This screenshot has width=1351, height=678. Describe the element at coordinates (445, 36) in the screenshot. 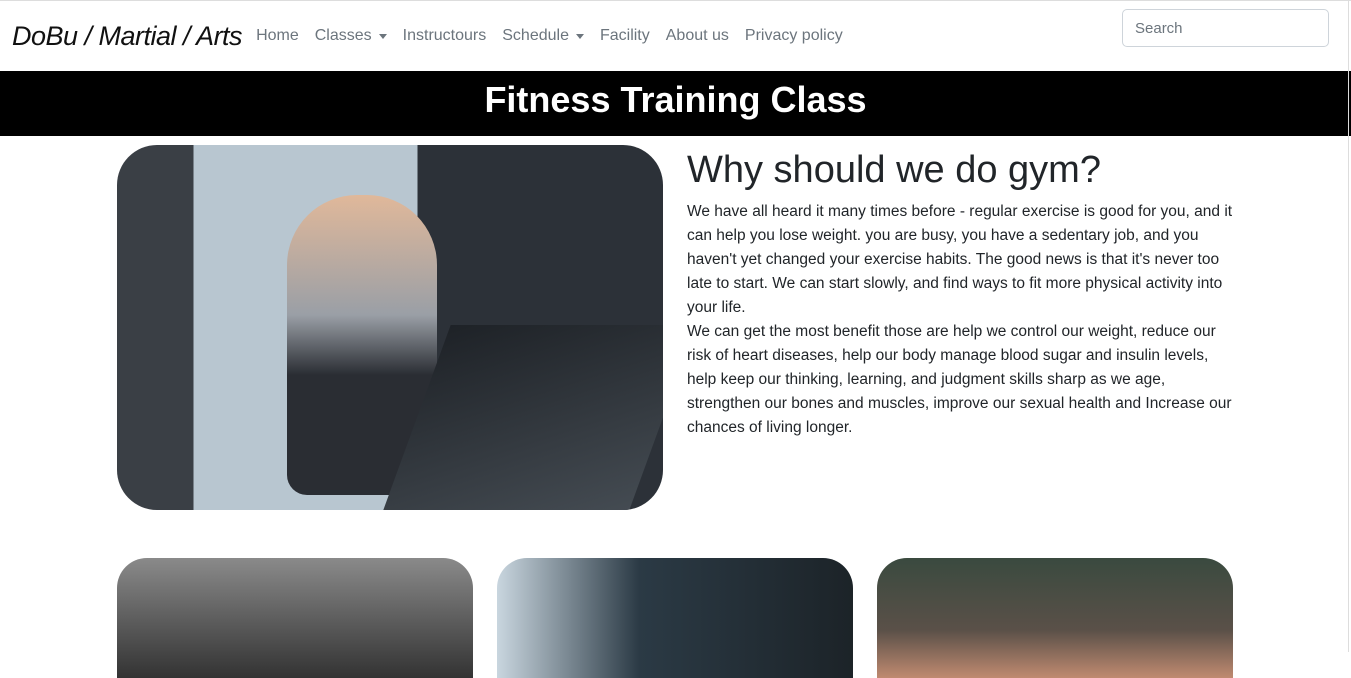

I see `nav-instructours: Instructours` at that location.